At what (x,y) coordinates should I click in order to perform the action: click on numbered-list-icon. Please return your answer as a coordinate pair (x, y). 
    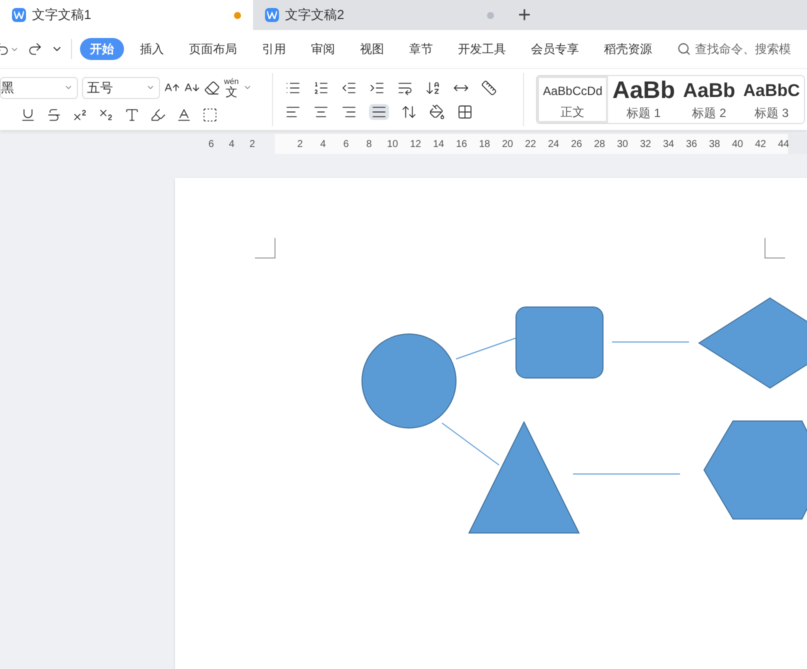
    Looking at the image, I should click on (321, 88).